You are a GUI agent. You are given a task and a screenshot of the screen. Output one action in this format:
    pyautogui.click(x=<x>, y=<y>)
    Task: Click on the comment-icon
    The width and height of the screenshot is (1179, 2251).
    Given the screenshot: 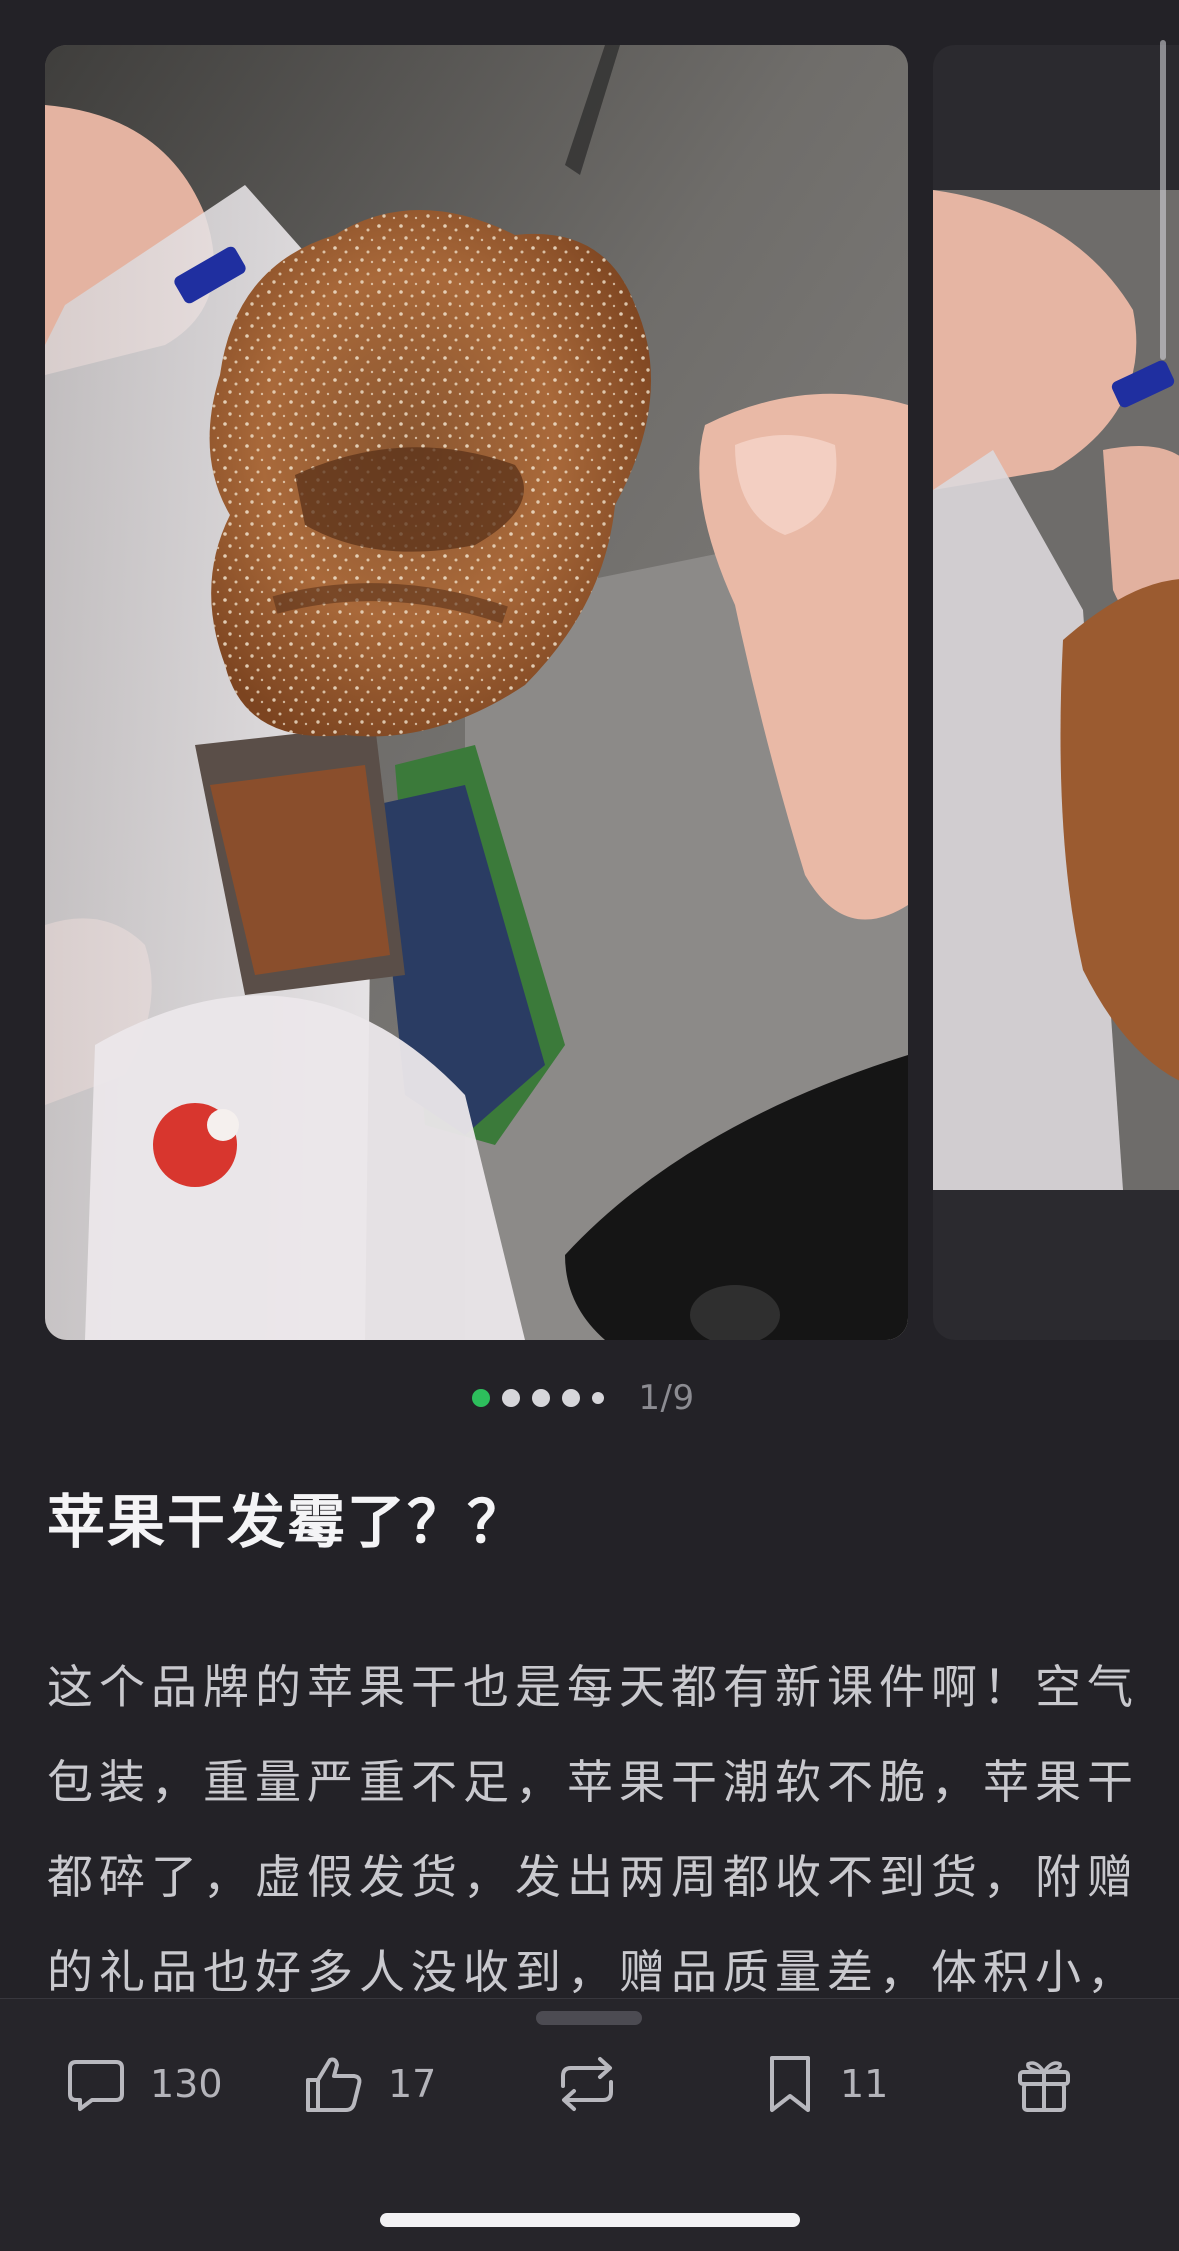 What is the action you would take?
    pyautogui.click(x=96, y=2085)
    